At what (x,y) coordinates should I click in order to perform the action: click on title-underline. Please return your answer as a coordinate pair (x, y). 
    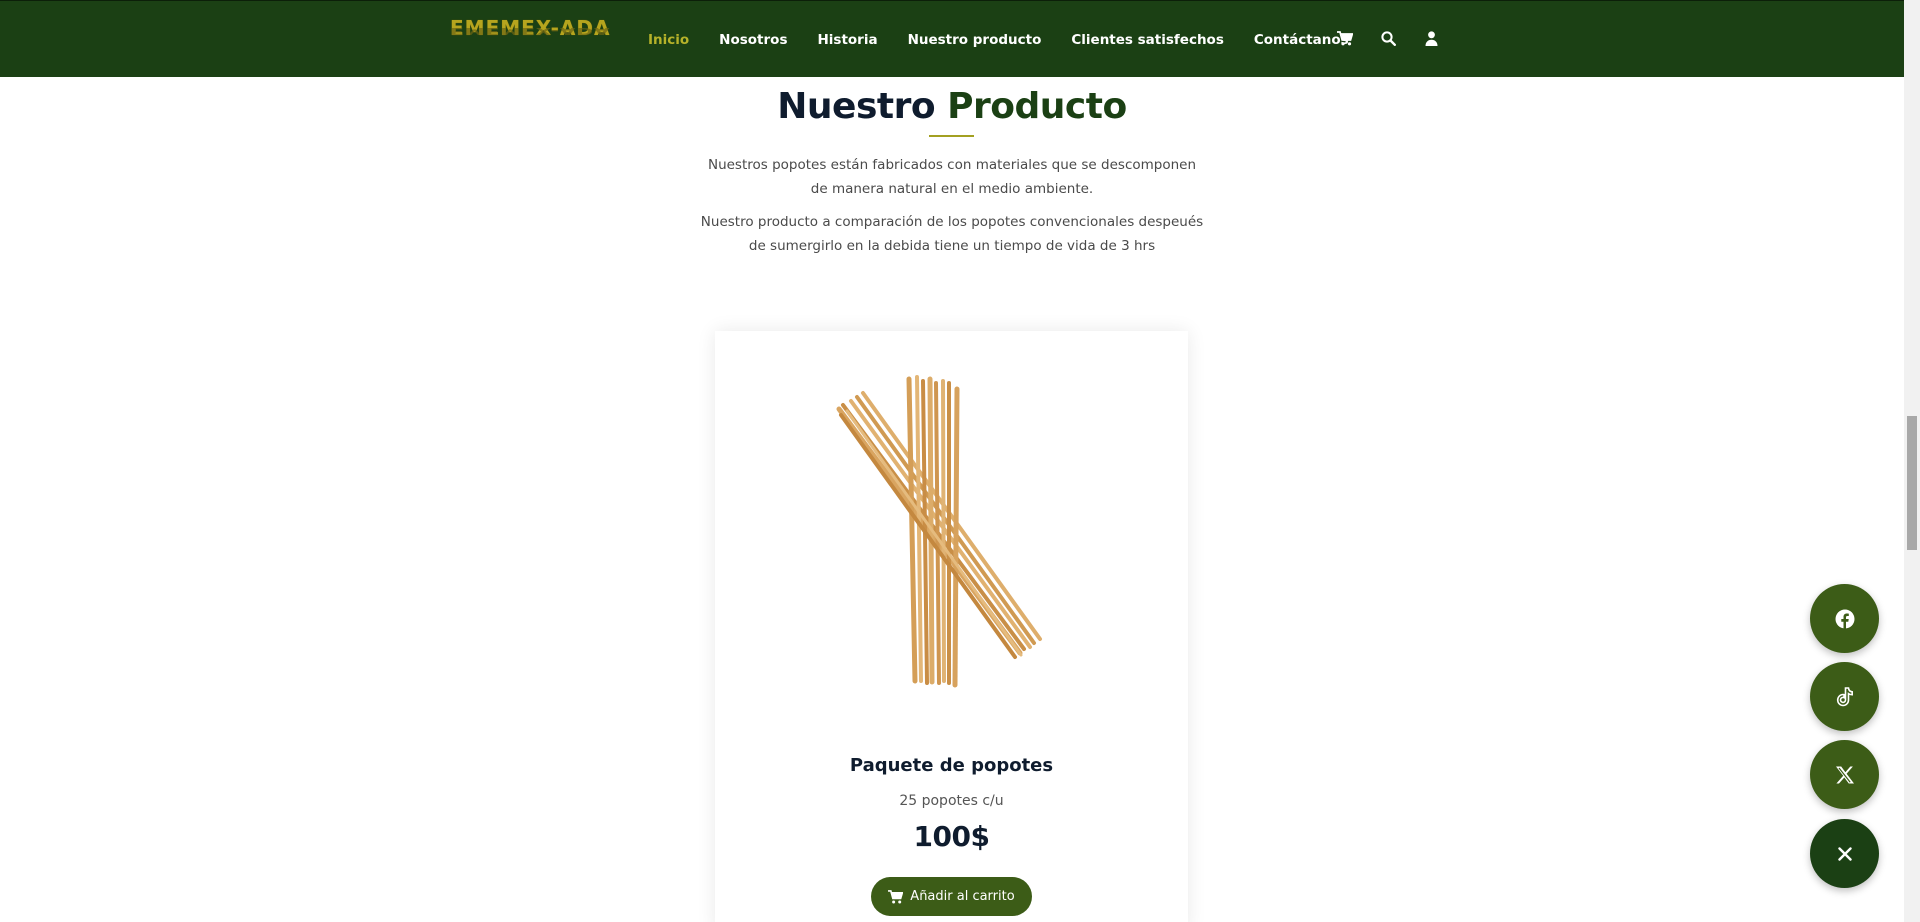
    Looking at the image, I should click on (951, 136).